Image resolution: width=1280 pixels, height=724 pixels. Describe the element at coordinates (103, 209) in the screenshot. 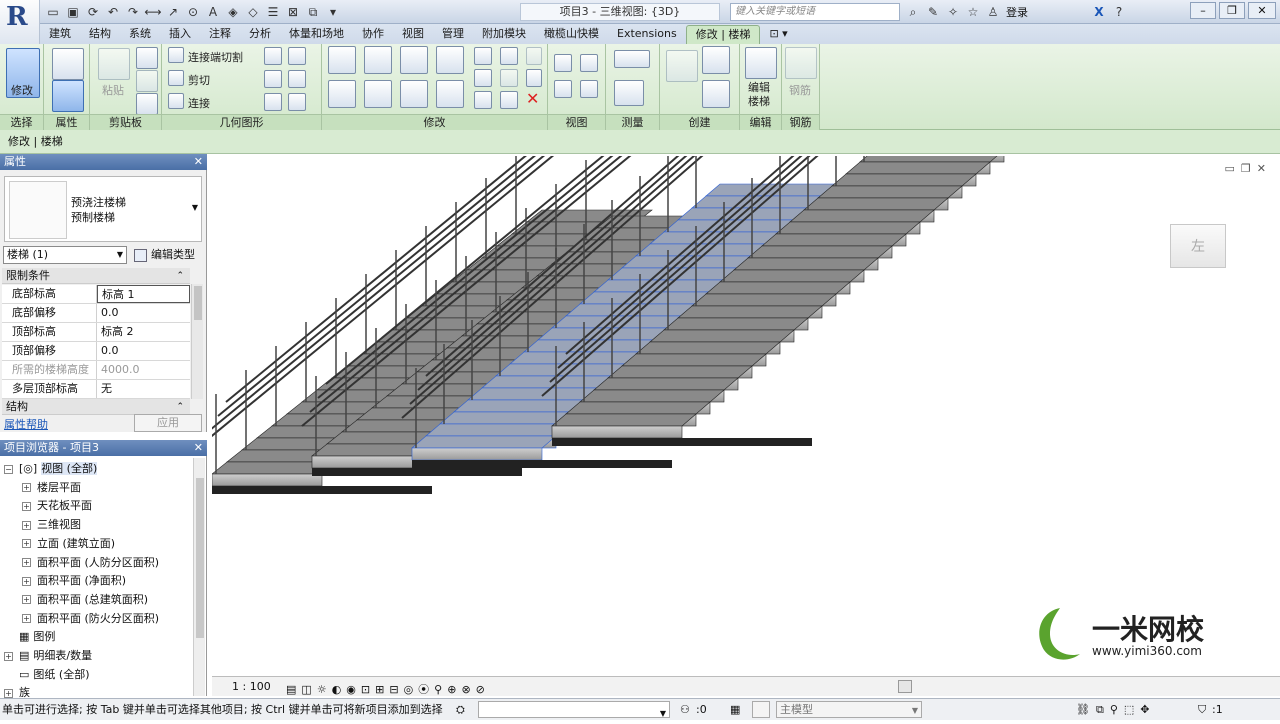

I see `type-selector: 预浇注楼梯 预制楼梯 ▼` at that location.